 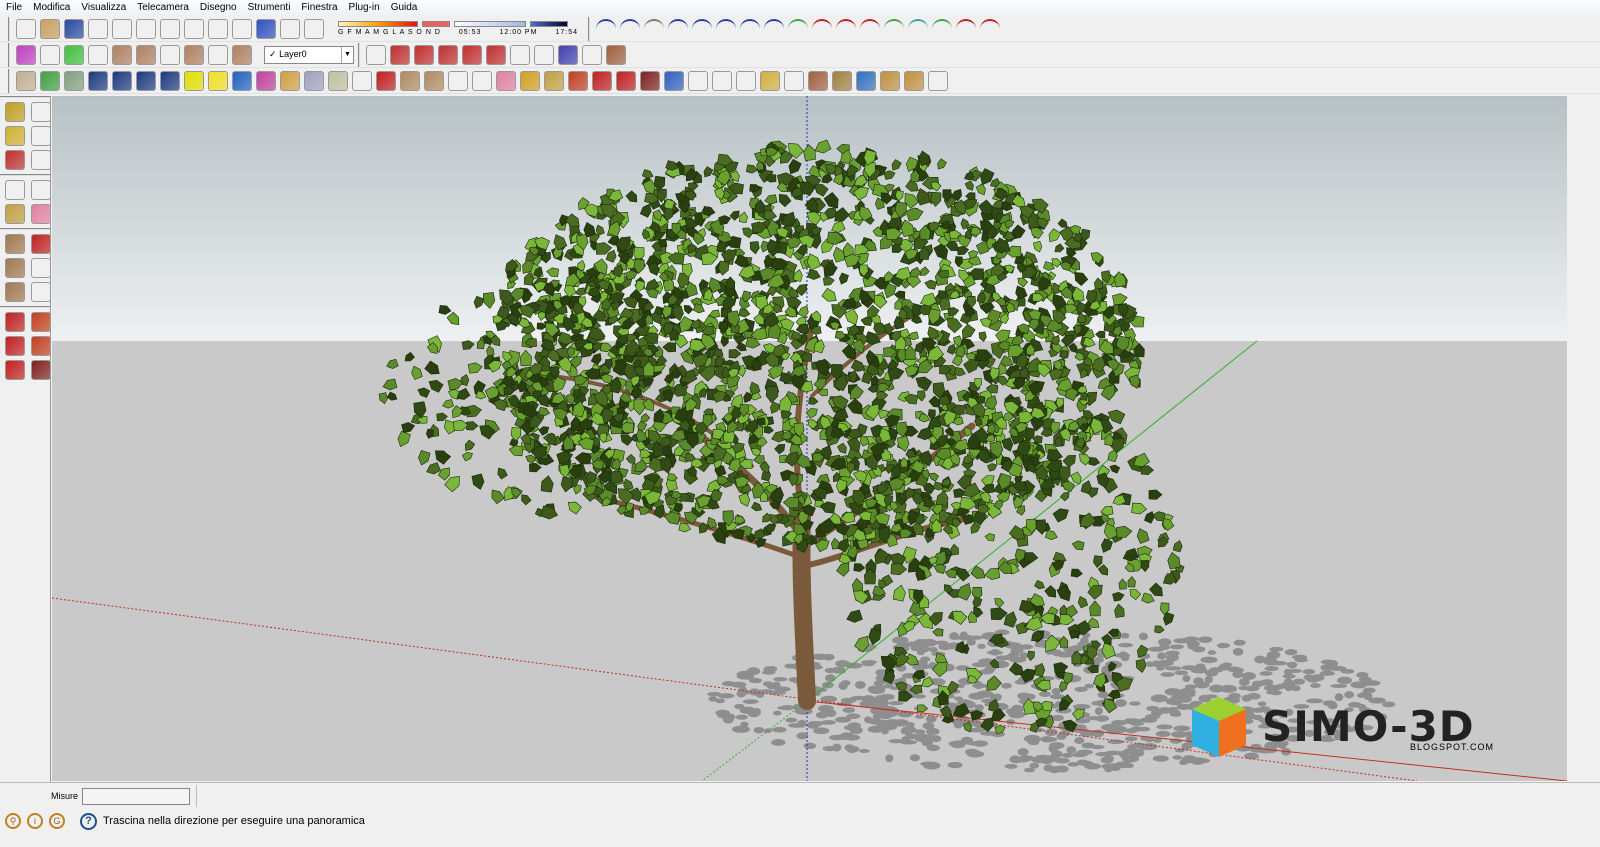 I want to click on right-view-icon, so click(x=194, y=54).